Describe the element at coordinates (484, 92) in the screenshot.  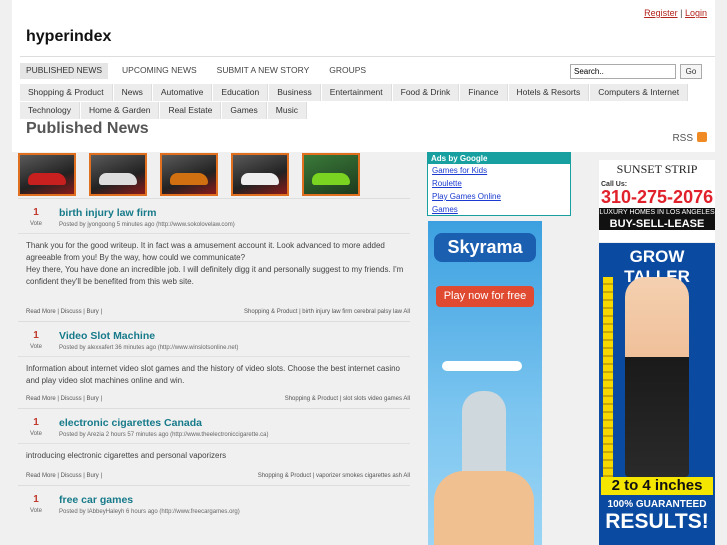
I see `category-finance: Finance` at that location.